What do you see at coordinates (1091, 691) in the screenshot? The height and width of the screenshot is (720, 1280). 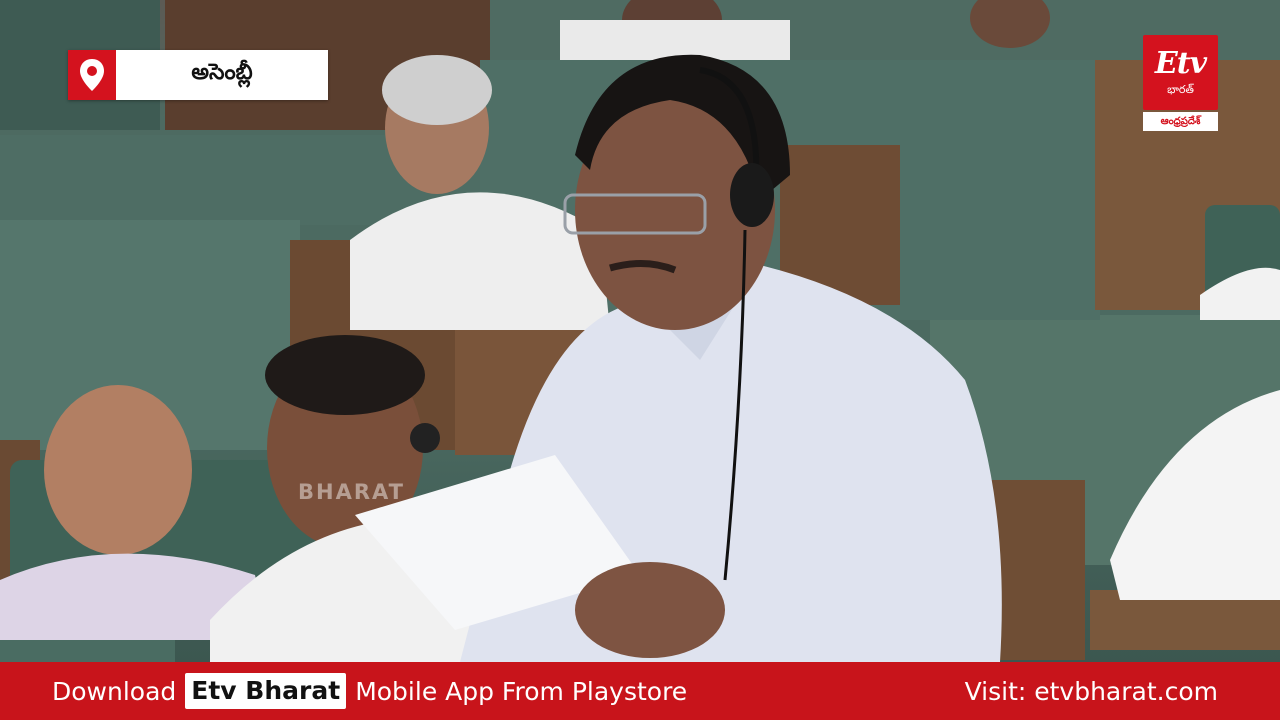 I see `visit-website: Visit: etvbharat.com` at bounding box center [1091, 691].